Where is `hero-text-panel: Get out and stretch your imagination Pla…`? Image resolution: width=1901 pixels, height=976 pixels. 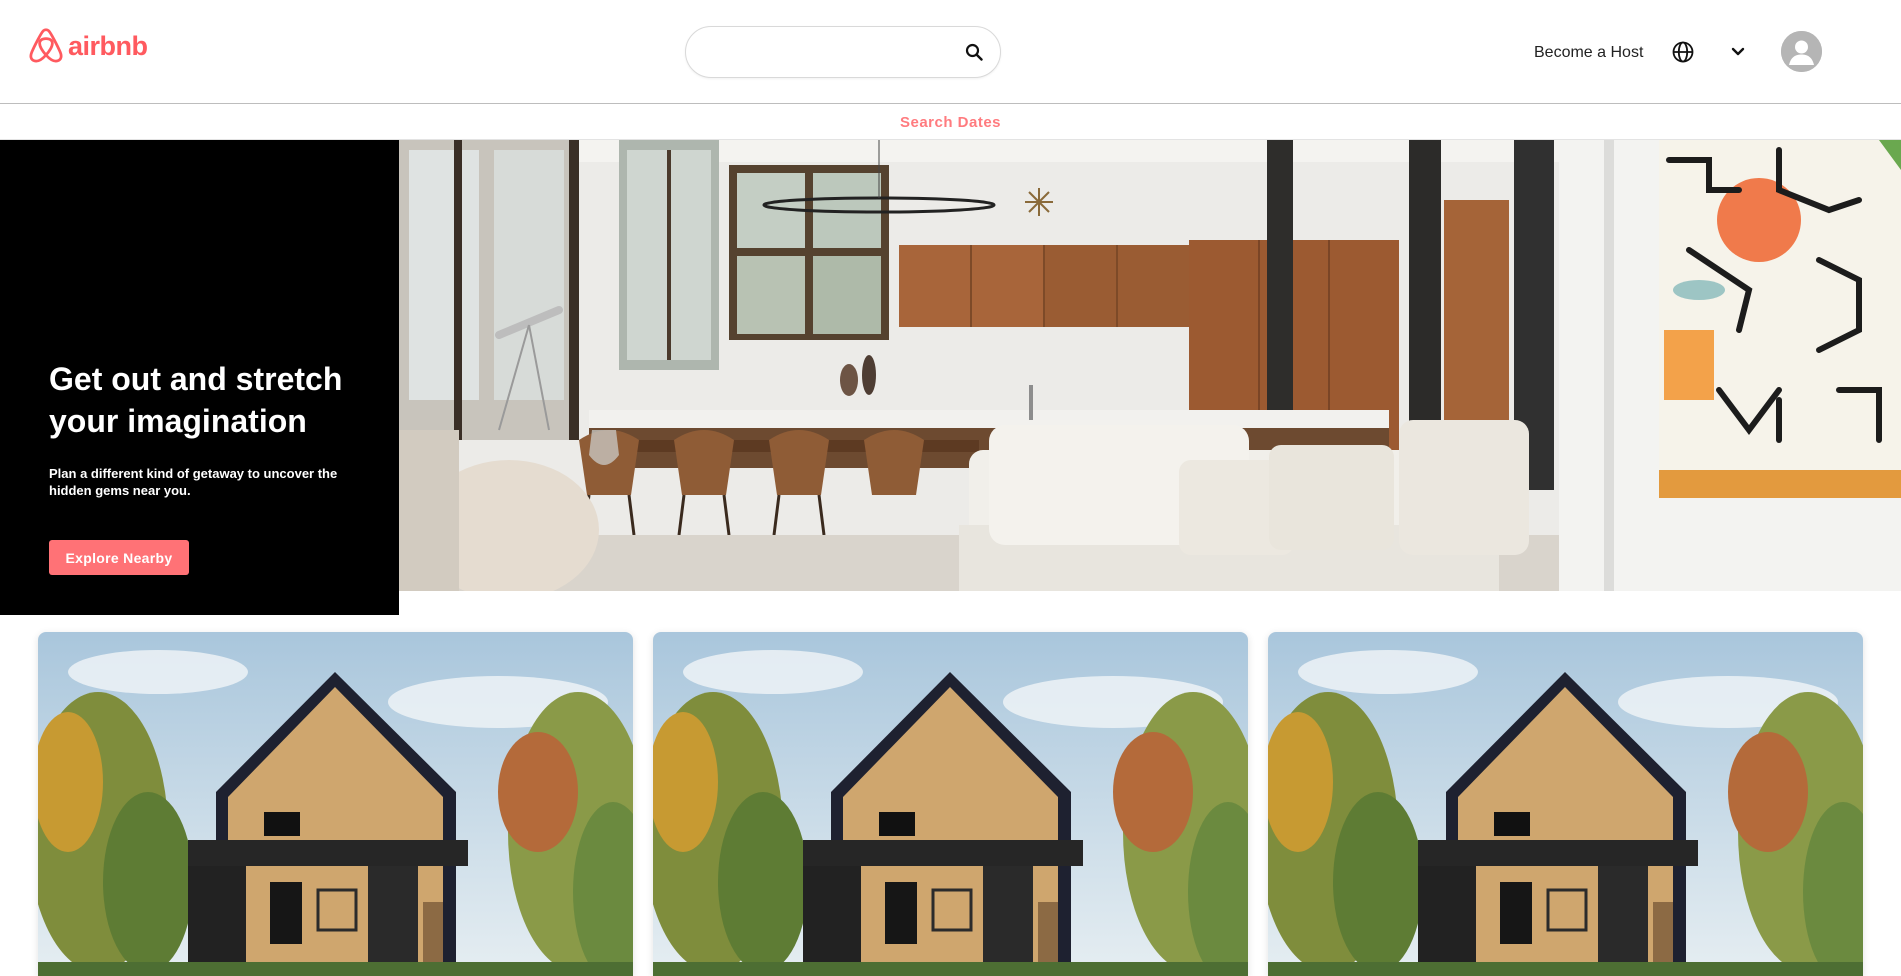 hero-text-panel: Get out and stretch your imagination Pla… is located at coordinates (199, 377).